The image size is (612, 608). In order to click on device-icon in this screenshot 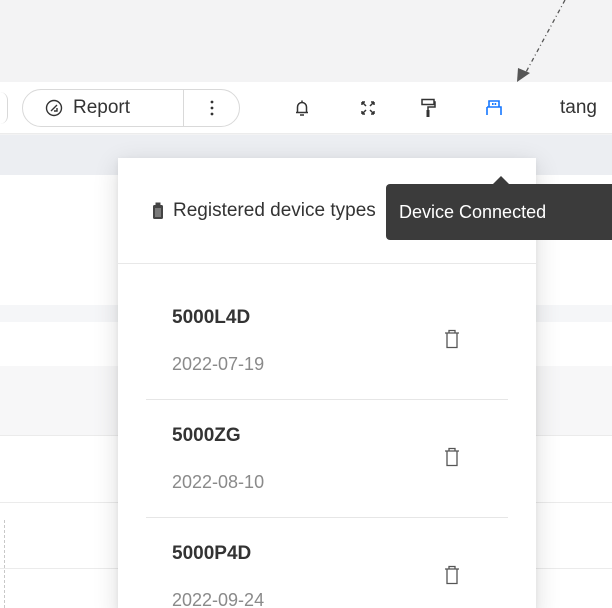, I will do `click(158, 211)`.